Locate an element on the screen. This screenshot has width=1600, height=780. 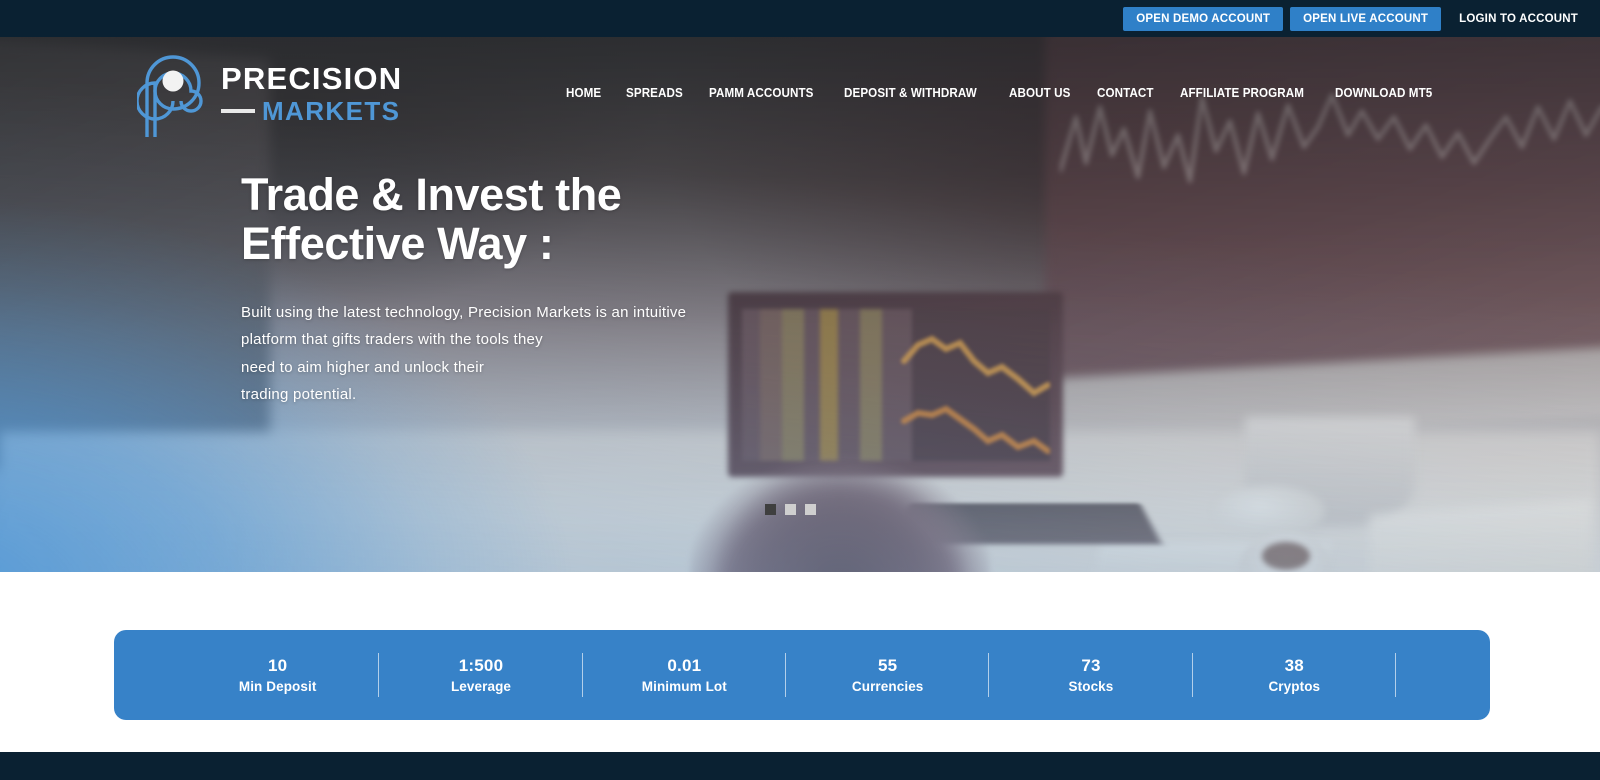
stat-label: Leverage is located at coordinates (481, 686).